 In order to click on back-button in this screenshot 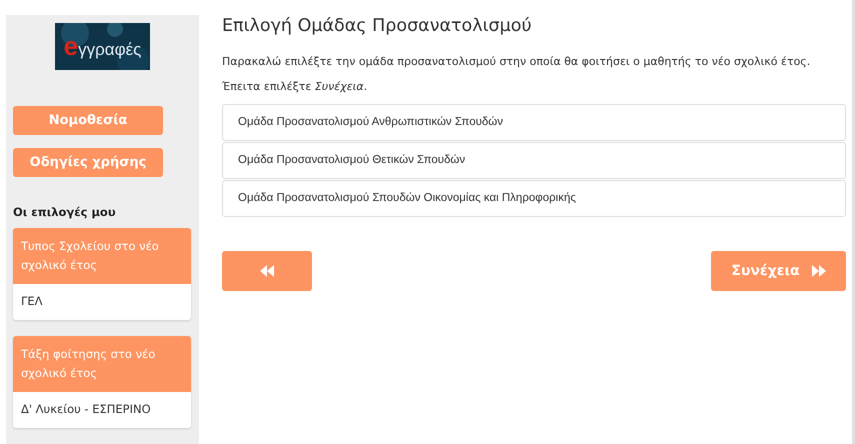, I will do `click(267, 271)`.